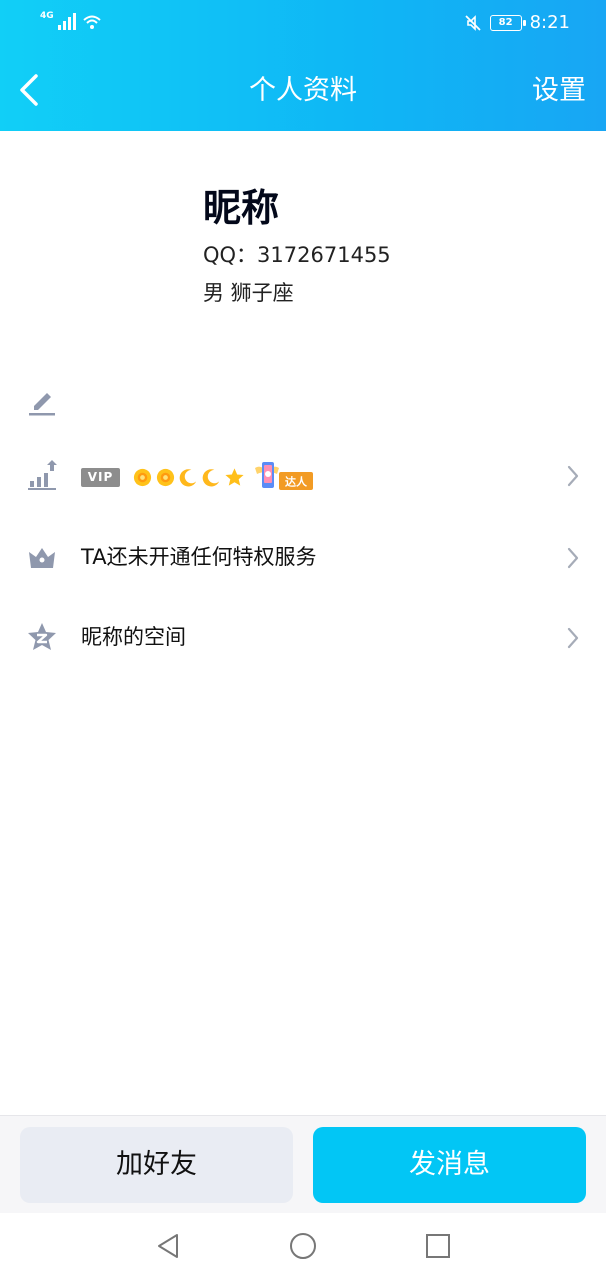 This screenshot has height=1280, width=606. Describe the element at coordinates (42, 475) in the screenshot. I see `level-chart-icon` at that location.